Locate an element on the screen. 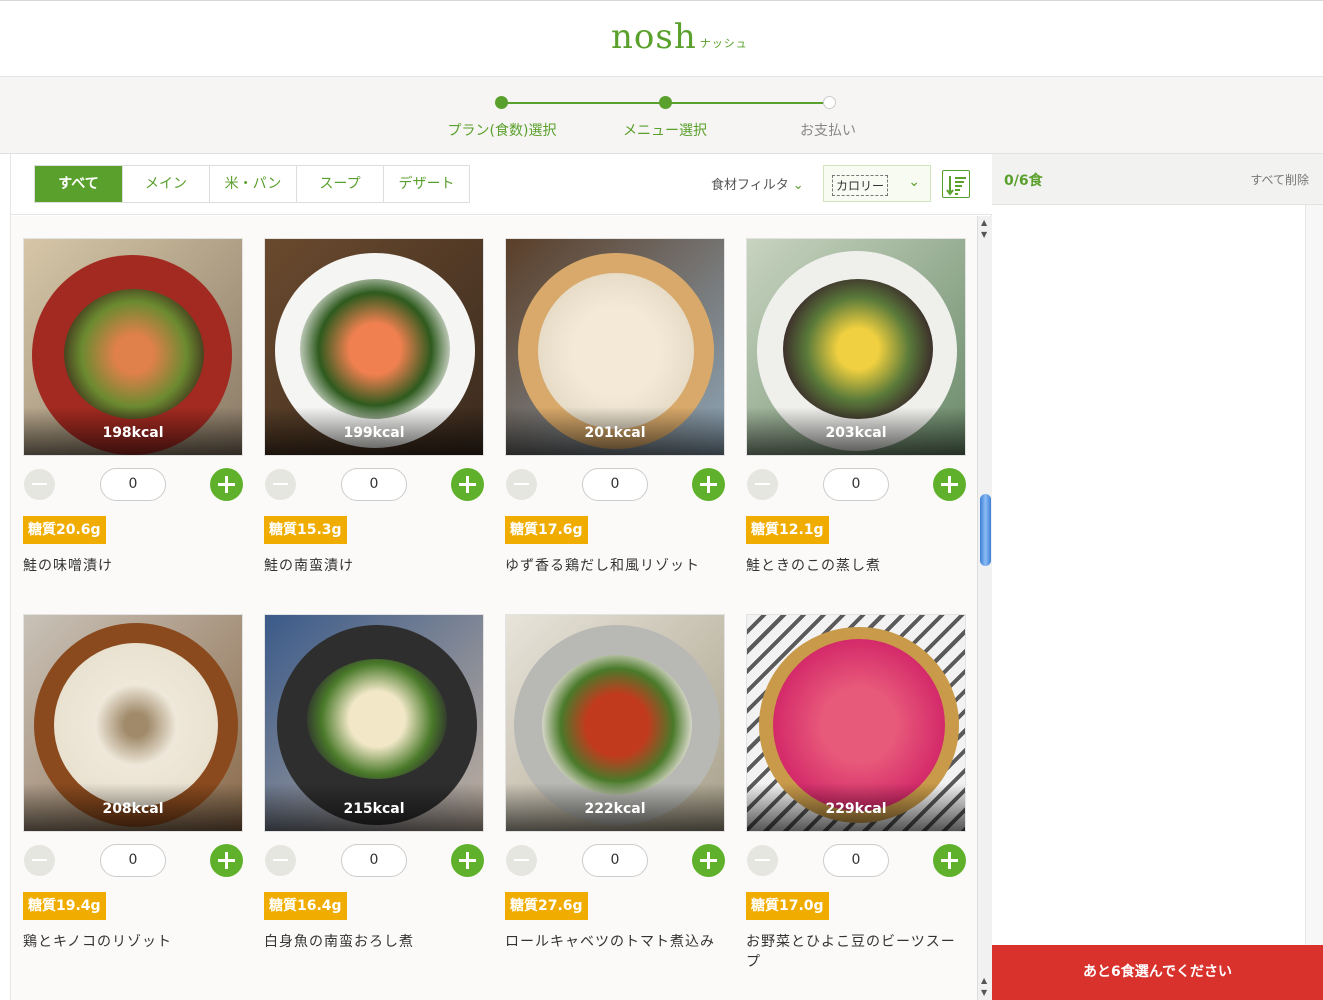  dish-name: お野菜とひよこ豆のビーツスープ is located at coordinates (851, 952).